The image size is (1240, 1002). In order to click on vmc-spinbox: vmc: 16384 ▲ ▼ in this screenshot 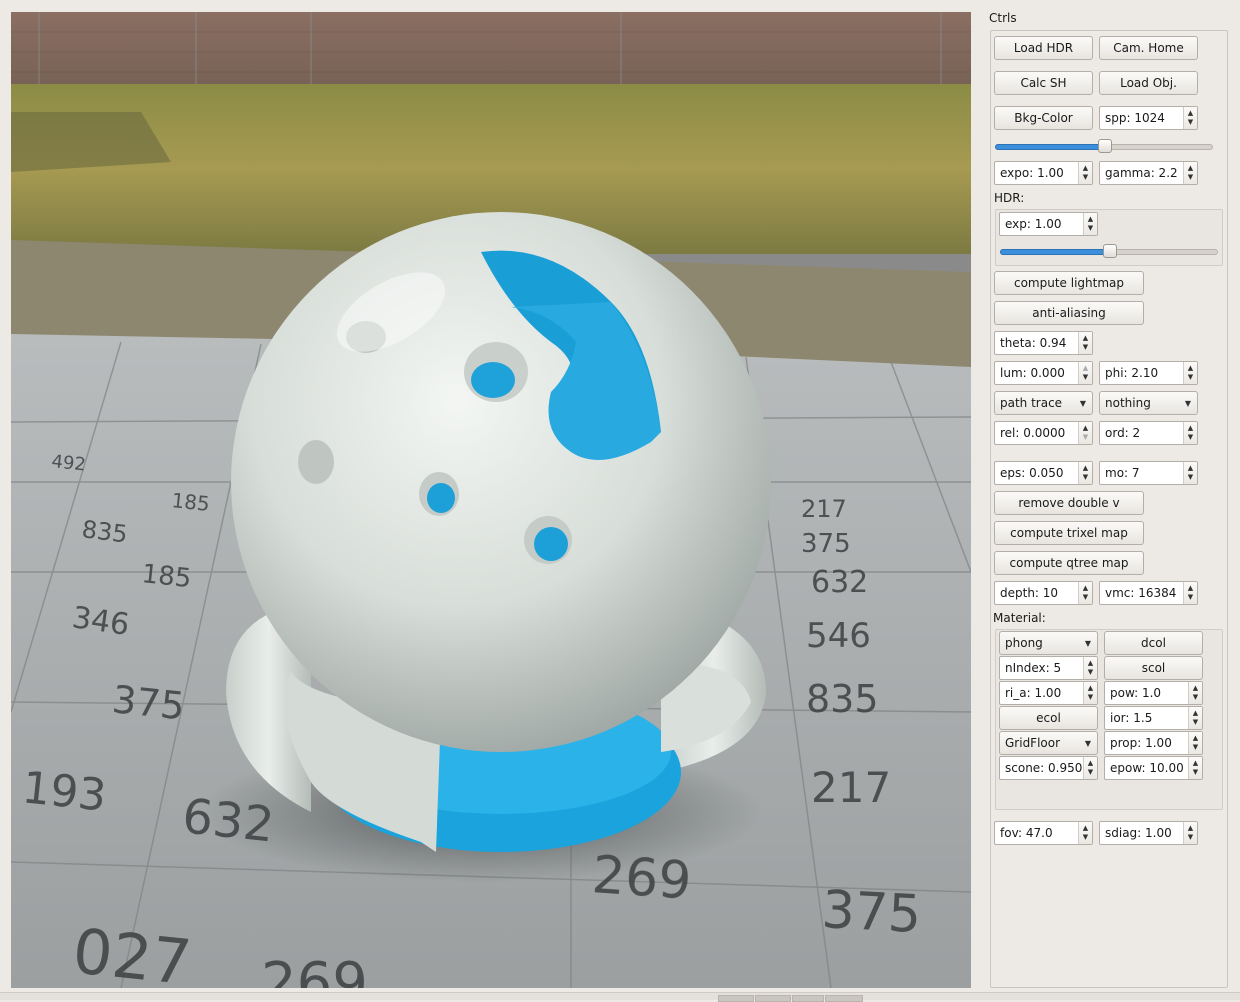, I will do `click(1148, 593)`.